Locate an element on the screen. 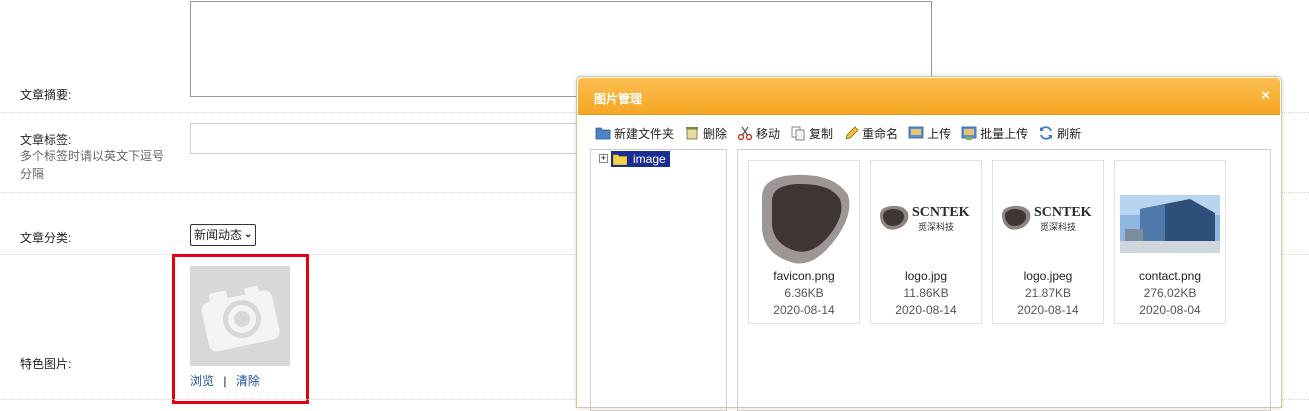 Image resolution: width=1309 pixels, height=411 pixels. feature-label: 特色图片: is located at coordinates (46, 364).